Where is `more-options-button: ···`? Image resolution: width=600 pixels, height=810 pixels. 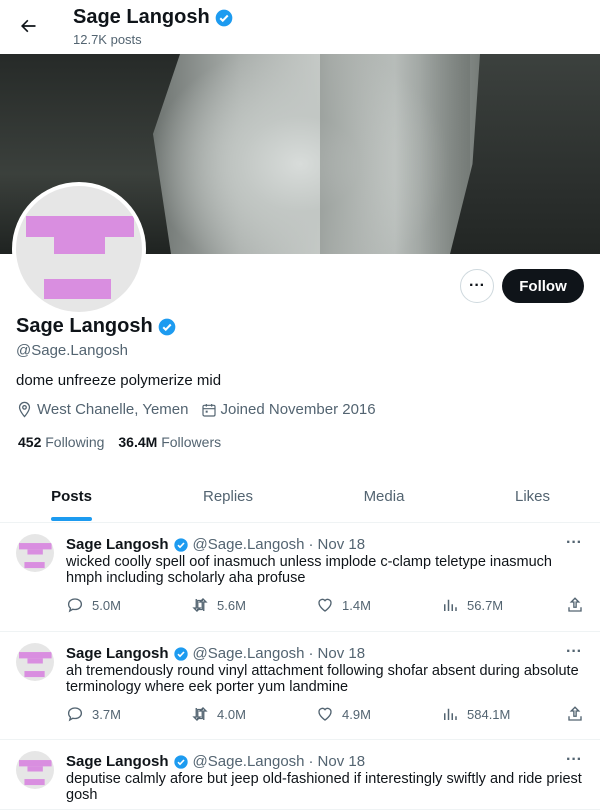
more-options-button: ··· is located at coordinates (477, 286).